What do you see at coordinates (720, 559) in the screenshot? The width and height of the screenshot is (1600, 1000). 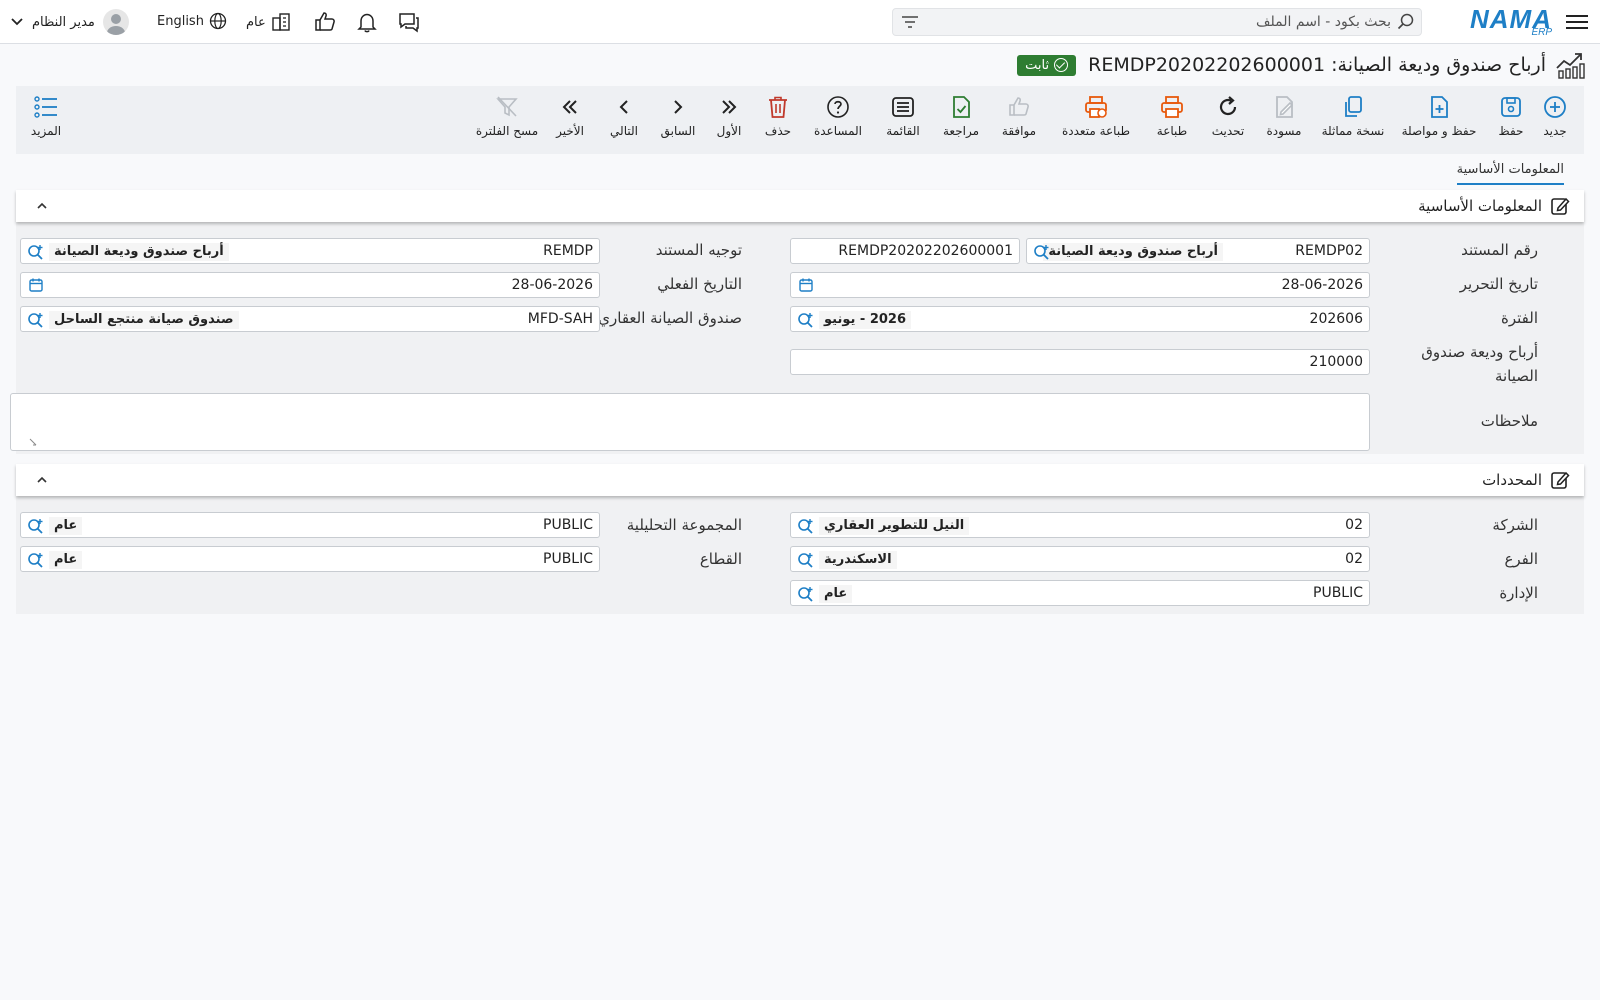 I see `sector-label: القطاع` at bounding box center [720, 559].